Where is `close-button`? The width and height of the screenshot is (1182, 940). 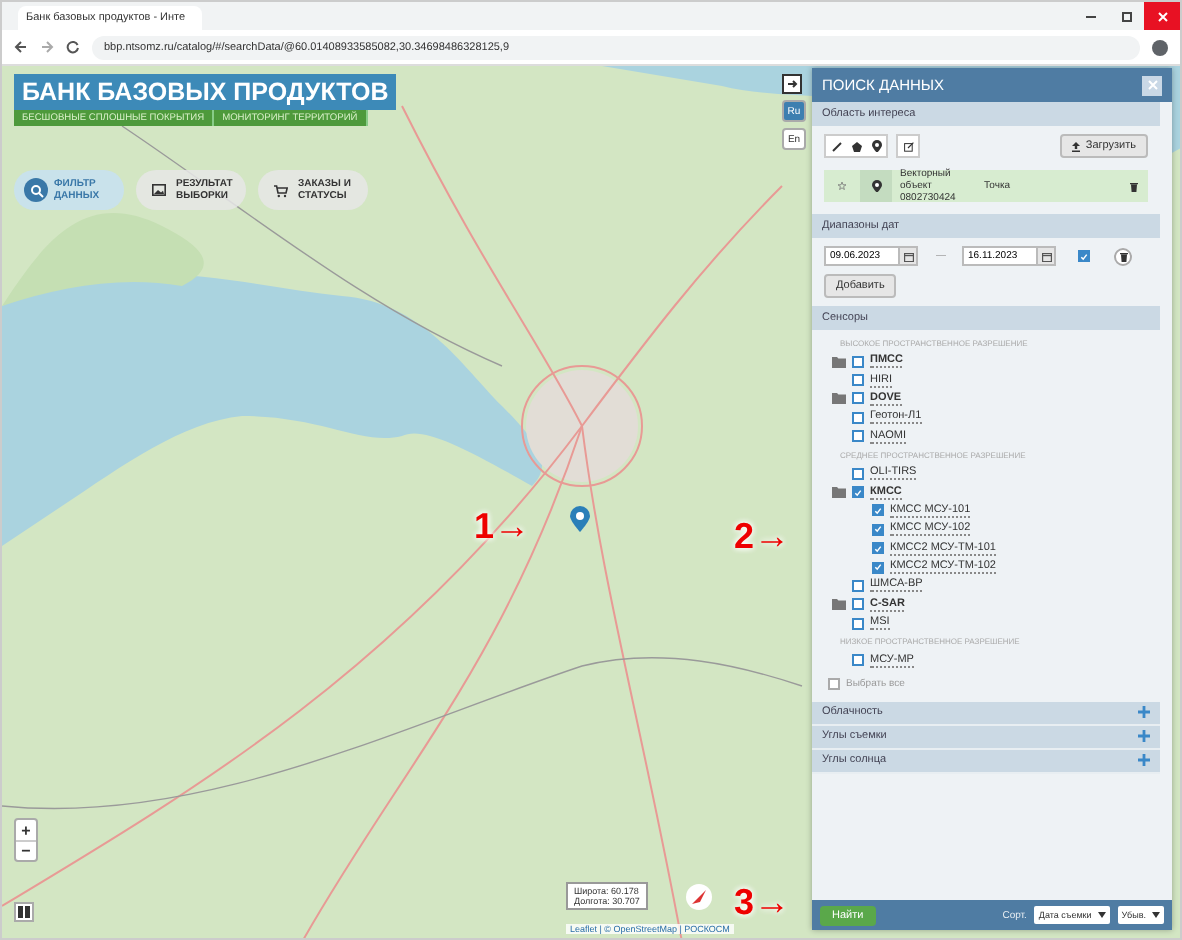 close-button is located at coordinates (1152, 85).